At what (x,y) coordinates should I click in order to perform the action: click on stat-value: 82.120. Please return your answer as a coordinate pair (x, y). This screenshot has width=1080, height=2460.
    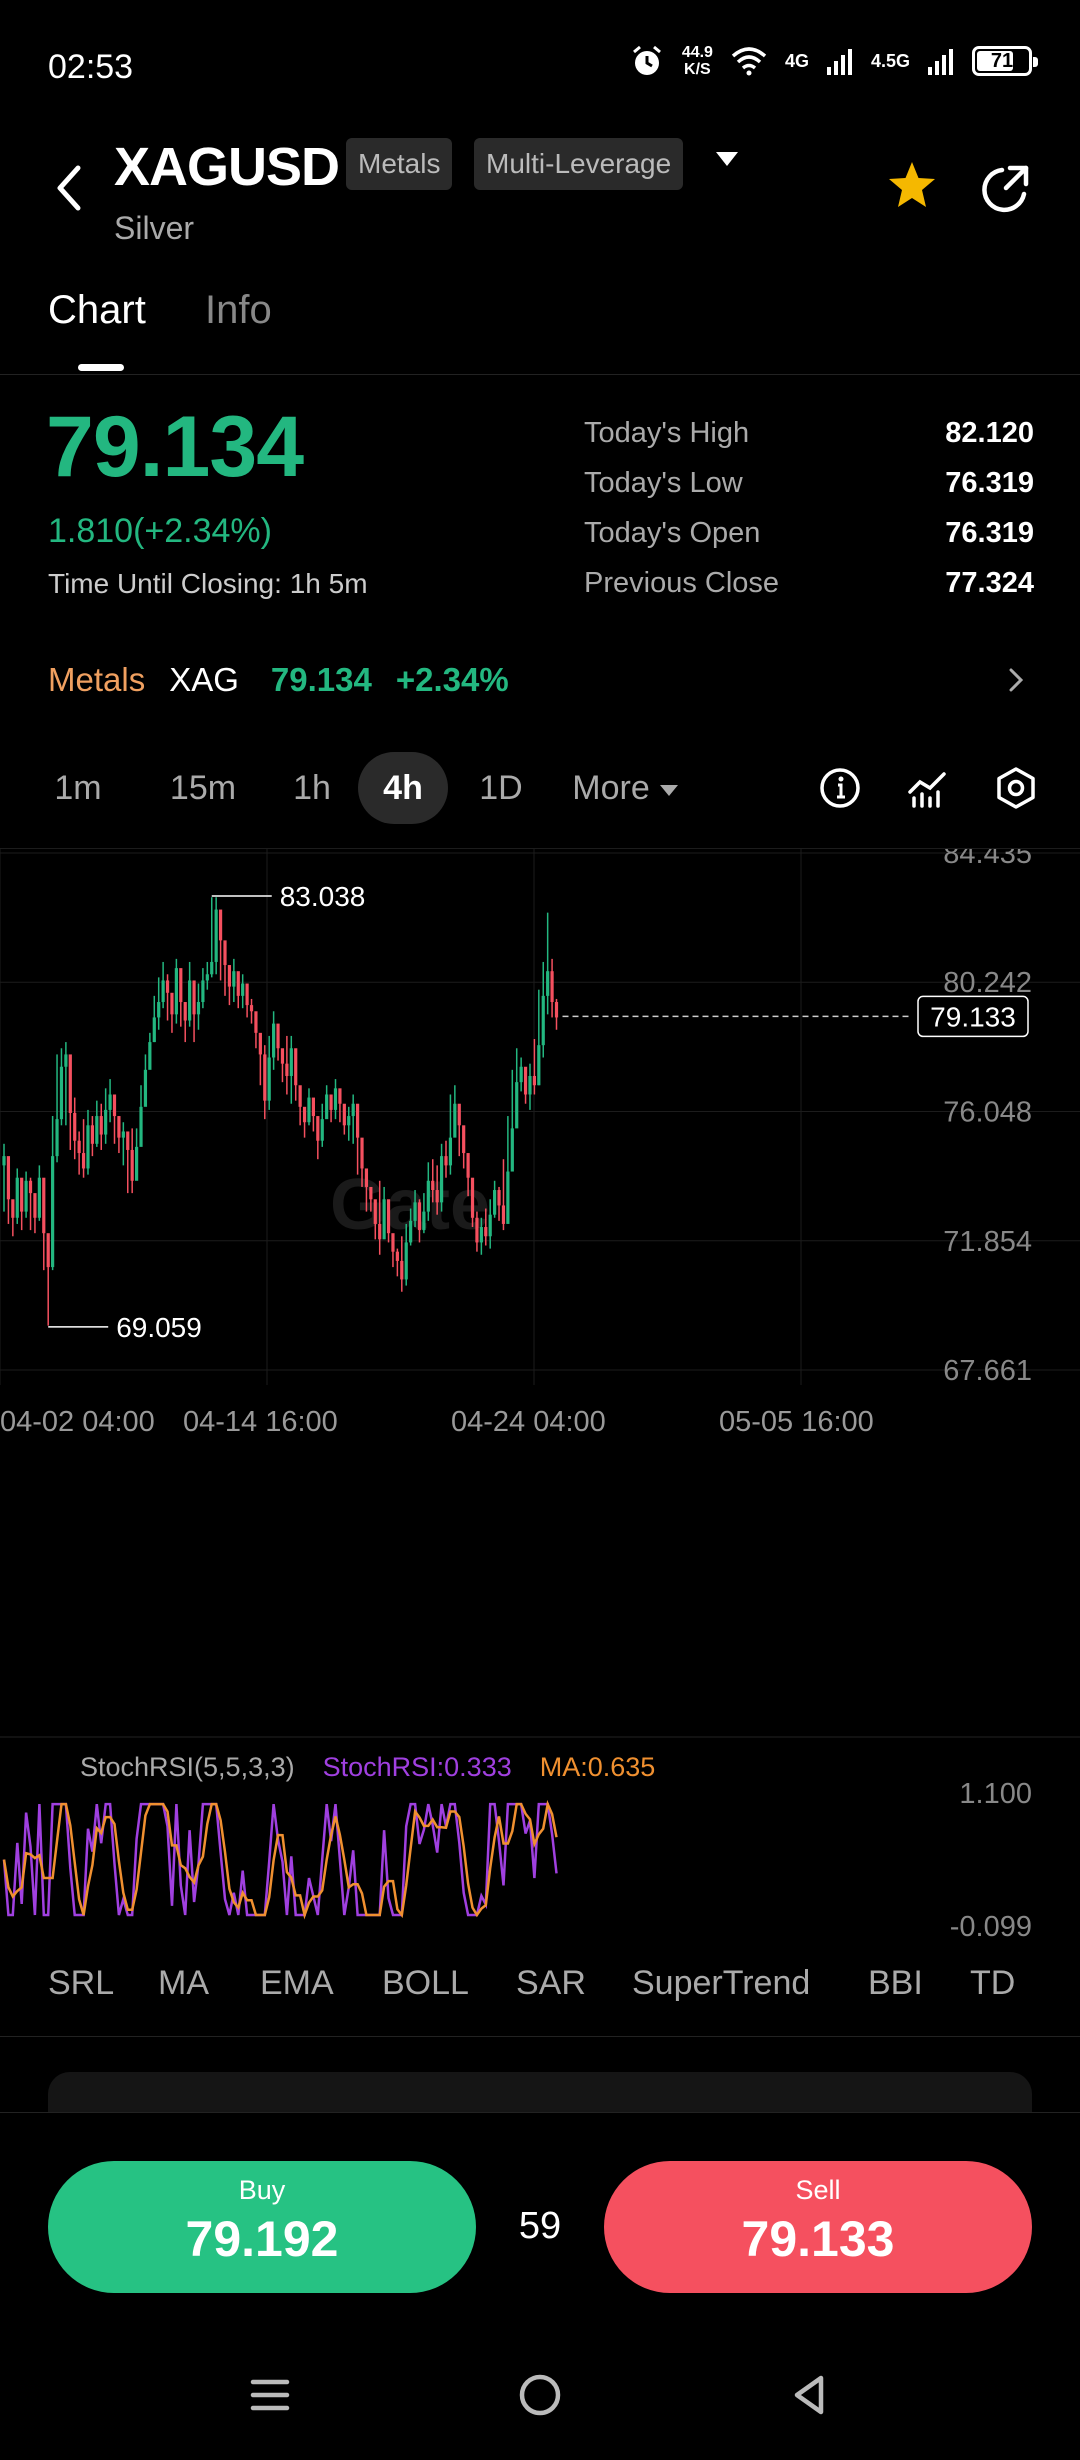
    Looking at the image, I should click on (989, 432).